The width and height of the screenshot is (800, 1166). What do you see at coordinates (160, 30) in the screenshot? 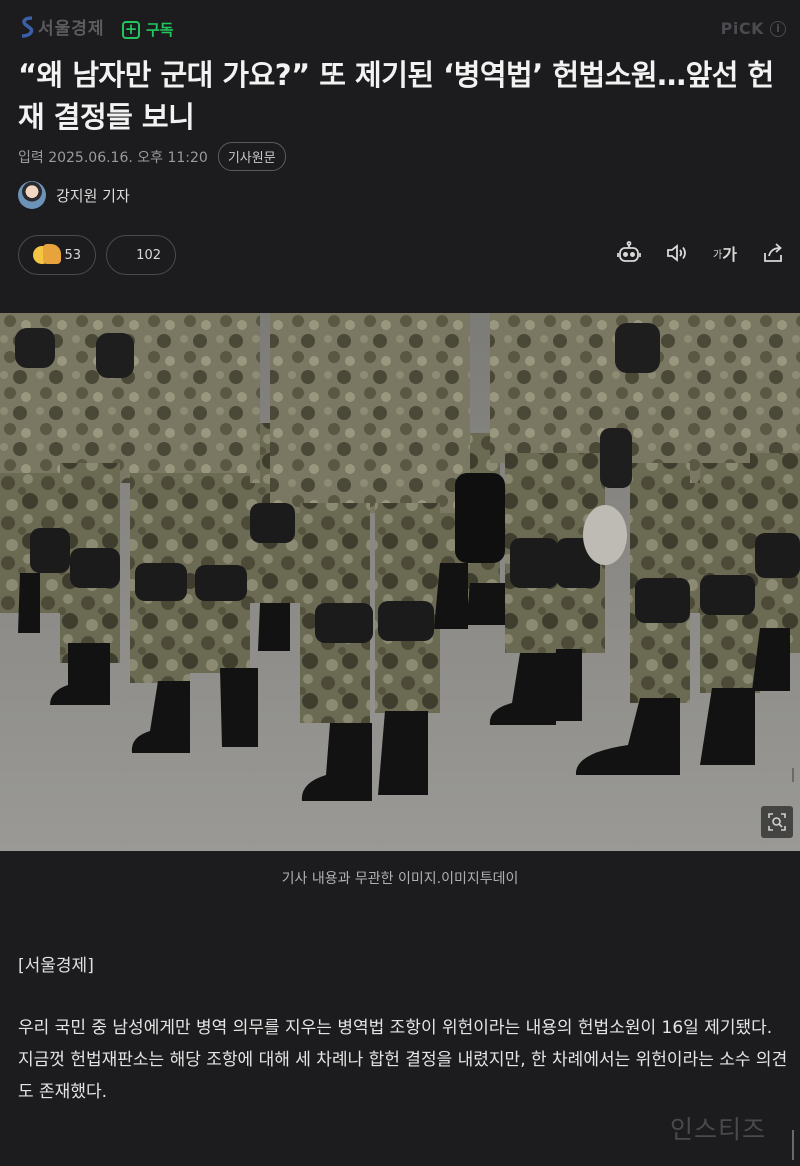
I see `subscribe-label: 구독` at bounding box center [160, 30].